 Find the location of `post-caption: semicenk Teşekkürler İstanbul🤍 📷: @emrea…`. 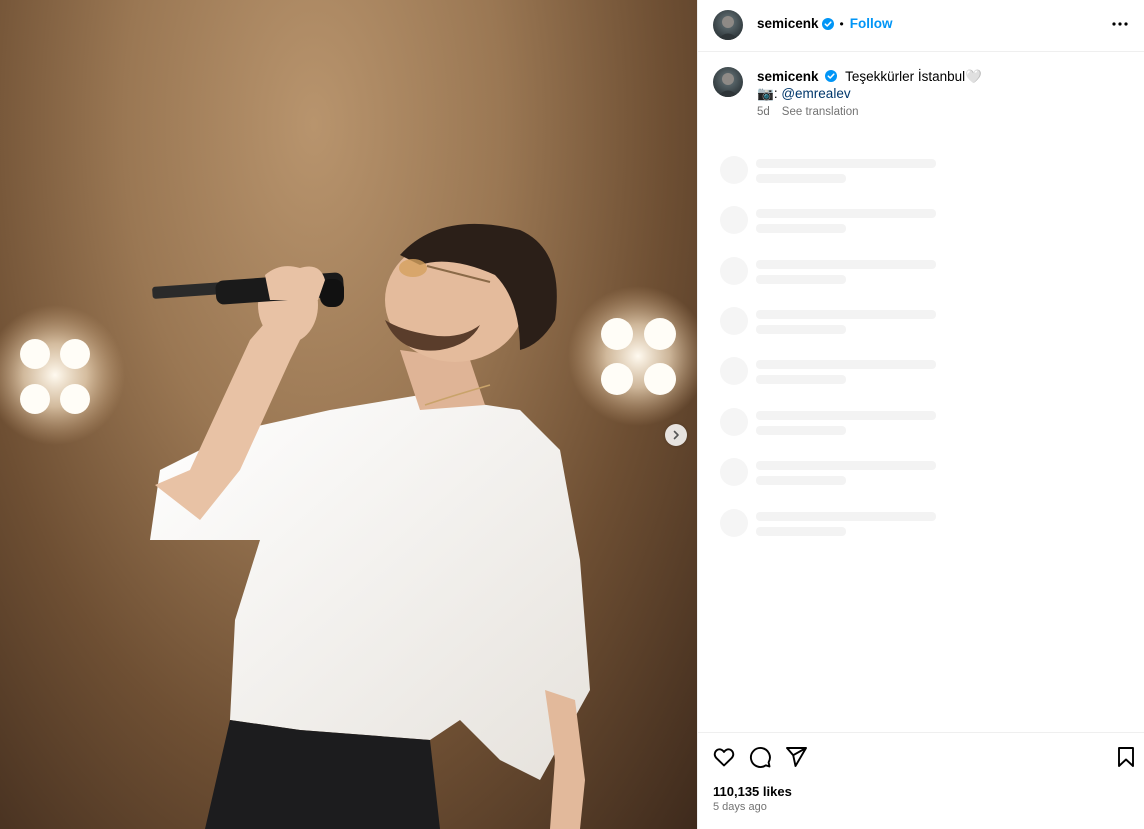

post-caption: semicenk Teşekkürler İstanbul🤍 📷: @emrea… is located at coordinates (942, 85).